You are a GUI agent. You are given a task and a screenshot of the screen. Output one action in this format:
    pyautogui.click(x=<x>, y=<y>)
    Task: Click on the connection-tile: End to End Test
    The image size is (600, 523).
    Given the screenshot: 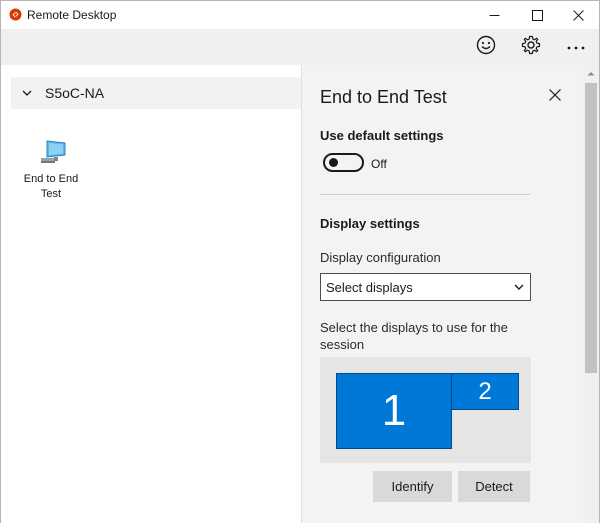 What is the action you would take?
    pyautogui.click(x=51, y=172)
    